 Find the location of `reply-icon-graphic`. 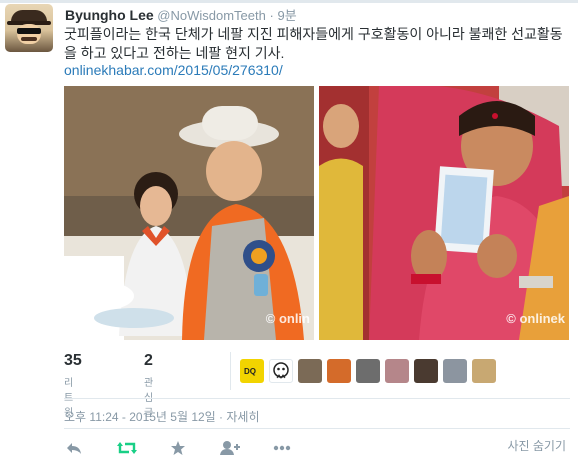

reply-icon-graphic is located at coordinates (74, 448).